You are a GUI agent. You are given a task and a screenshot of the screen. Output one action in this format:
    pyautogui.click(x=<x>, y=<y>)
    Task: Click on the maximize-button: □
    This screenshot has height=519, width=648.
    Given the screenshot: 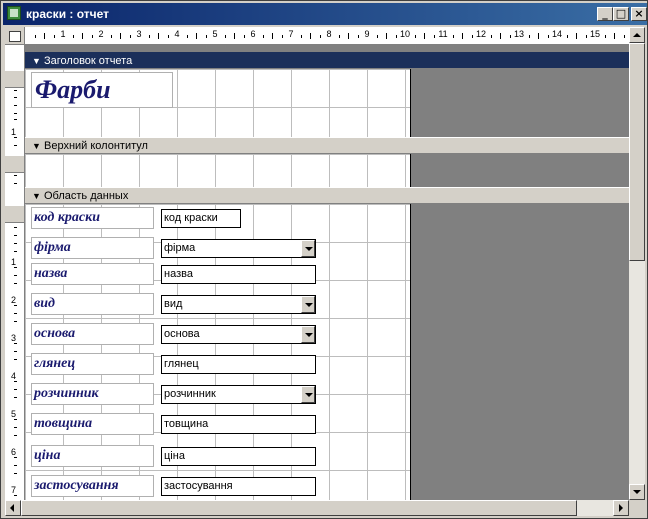 What is the action you would take?
    pyautogui.click(x=621, y=14)
    